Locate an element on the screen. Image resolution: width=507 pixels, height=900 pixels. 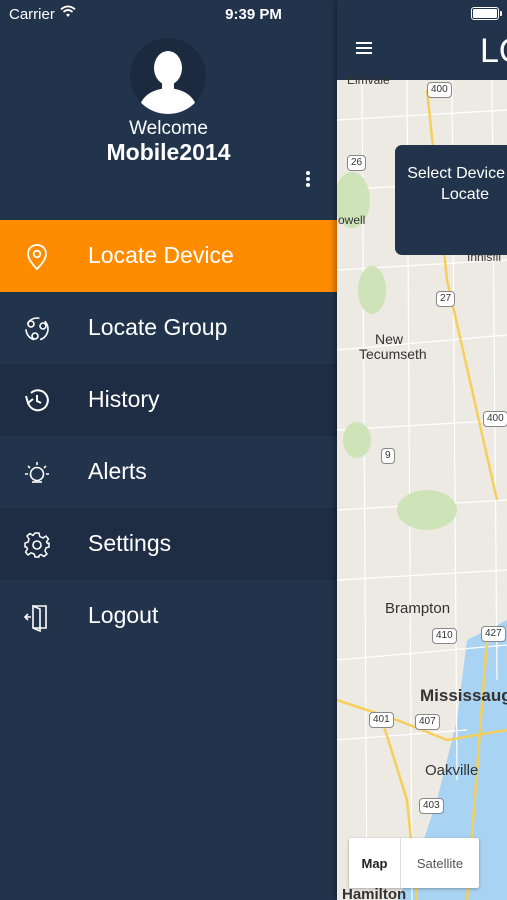
menu-item-alerts: Alerts is located at coordinates (168, 472).